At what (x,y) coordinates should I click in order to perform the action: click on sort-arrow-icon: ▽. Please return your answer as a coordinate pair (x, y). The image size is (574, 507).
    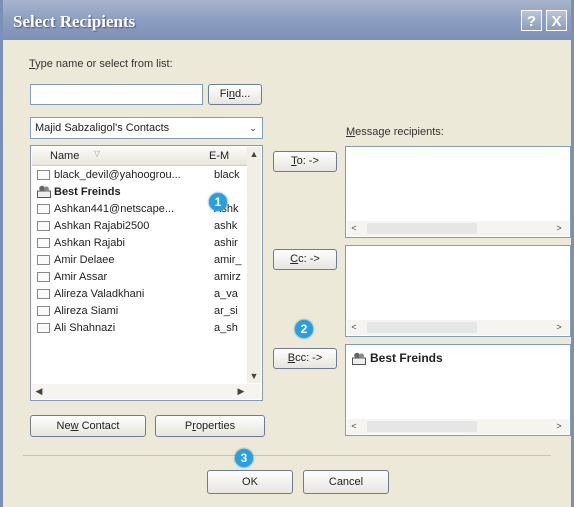
    Looking at the image, I should click on (97, 153).